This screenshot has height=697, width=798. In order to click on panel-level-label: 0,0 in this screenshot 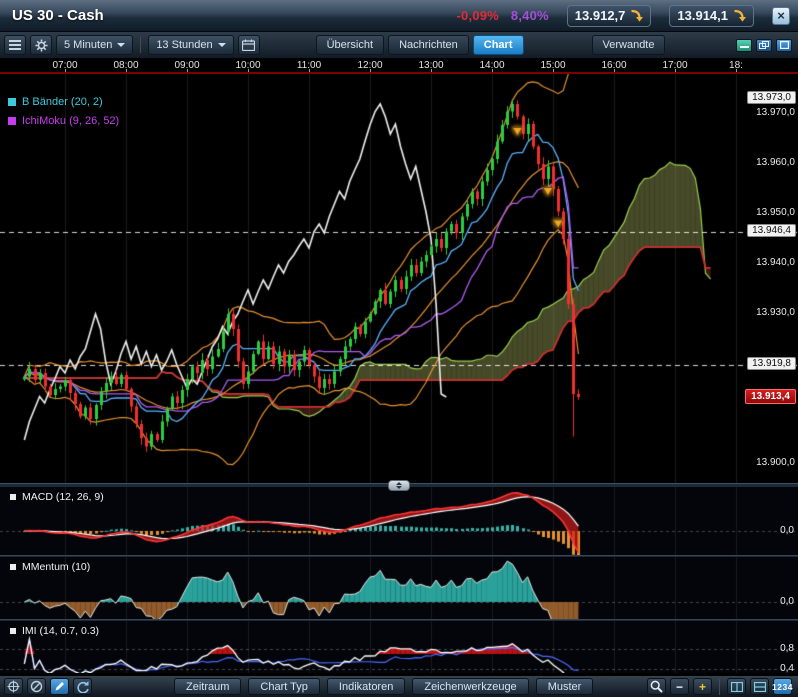, I will do `click(787, 530)`.